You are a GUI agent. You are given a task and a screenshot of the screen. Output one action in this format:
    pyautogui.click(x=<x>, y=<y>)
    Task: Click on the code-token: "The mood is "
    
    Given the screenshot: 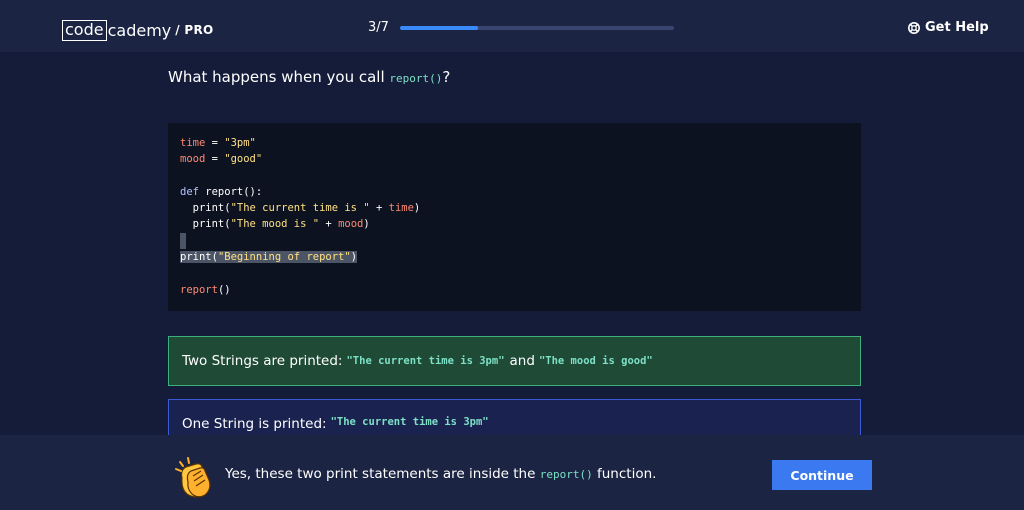 What is the action you would take?
    pyautogui.click(x=275, y=224)
    